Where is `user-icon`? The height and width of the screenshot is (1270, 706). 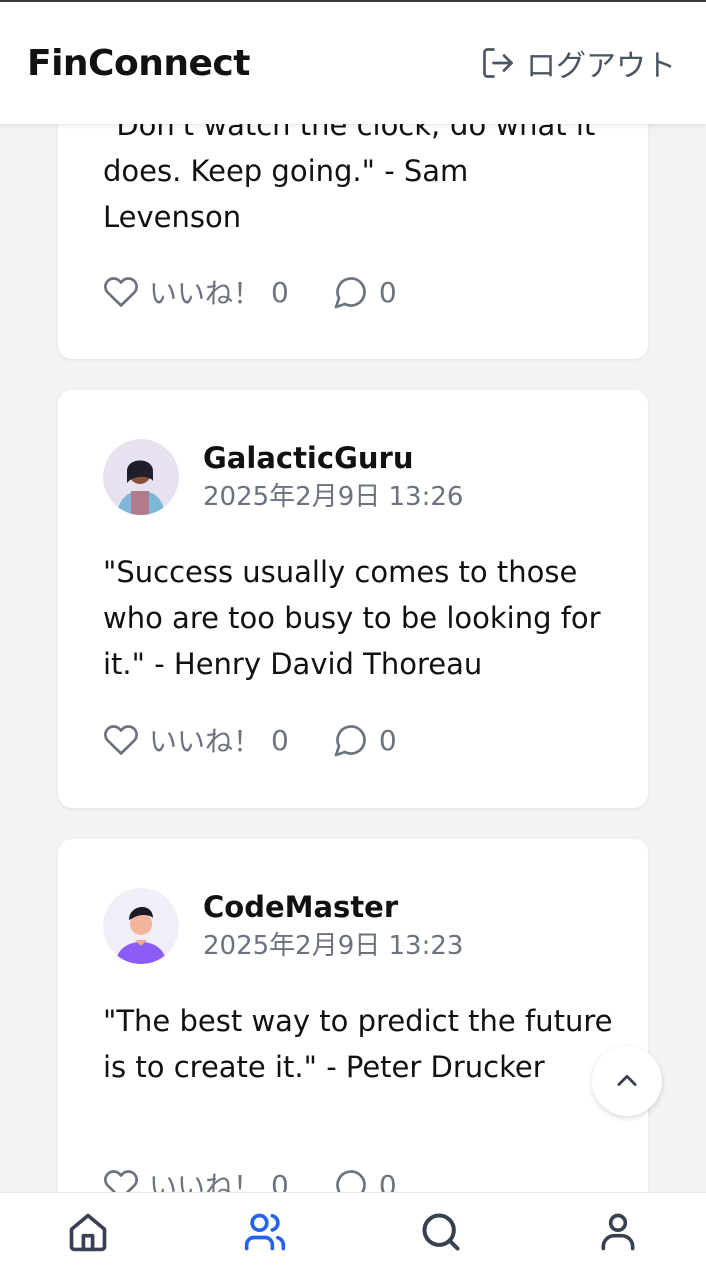
user-icon is located at coordinates (618, 1231).